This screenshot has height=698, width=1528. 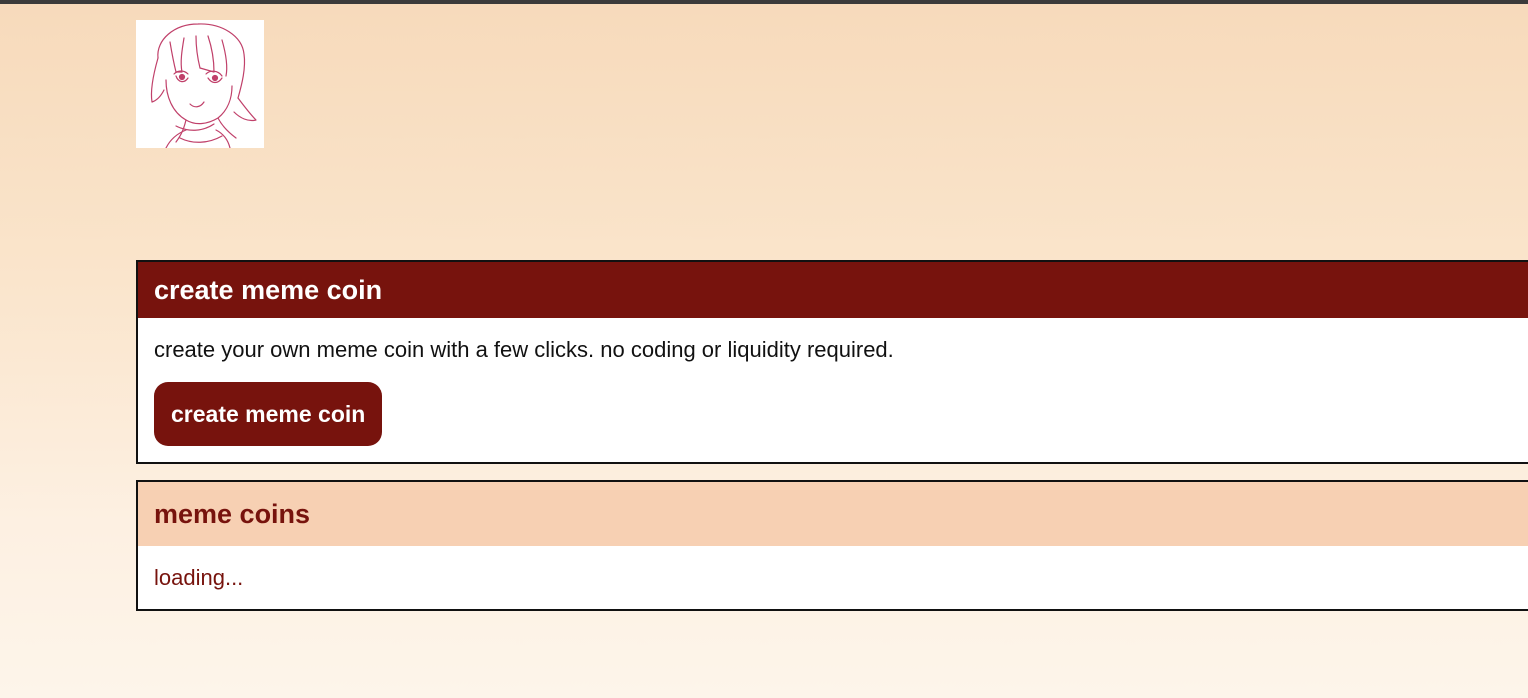 I want to click on logo-image, so click(x=200, y=84).